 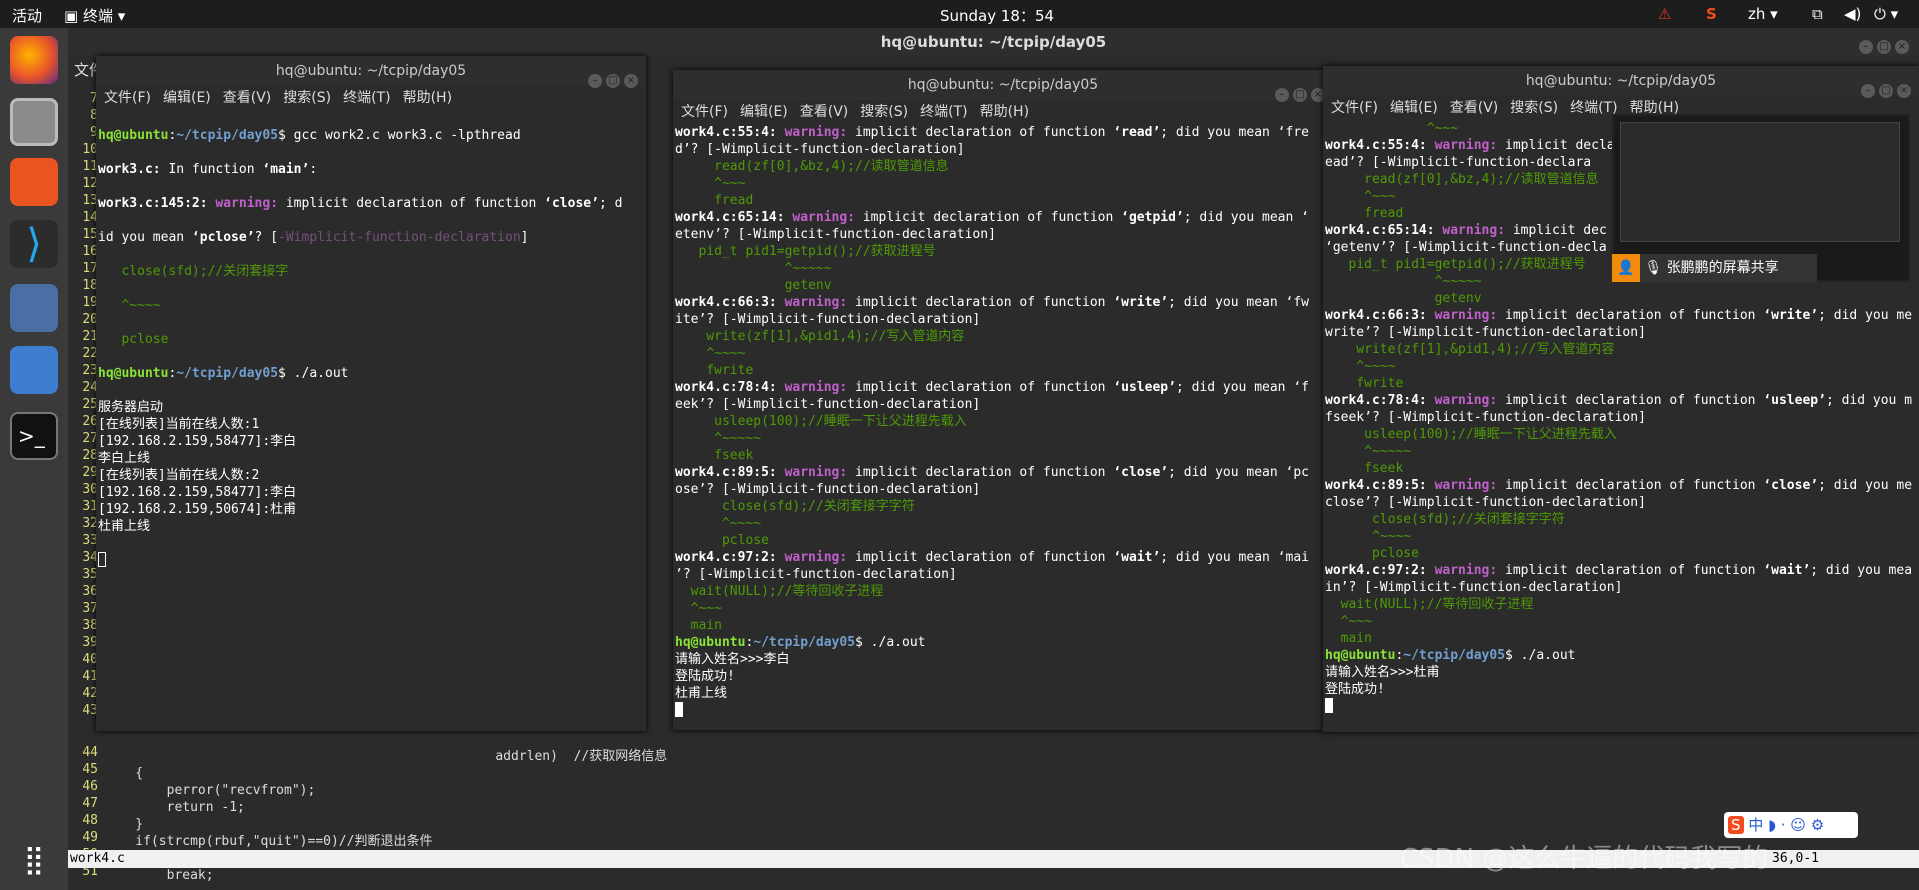 What do you see at coordinates (1137, 132) in the screenshot?
I see `text: ‘read’` at bounding box center [1137, 132].